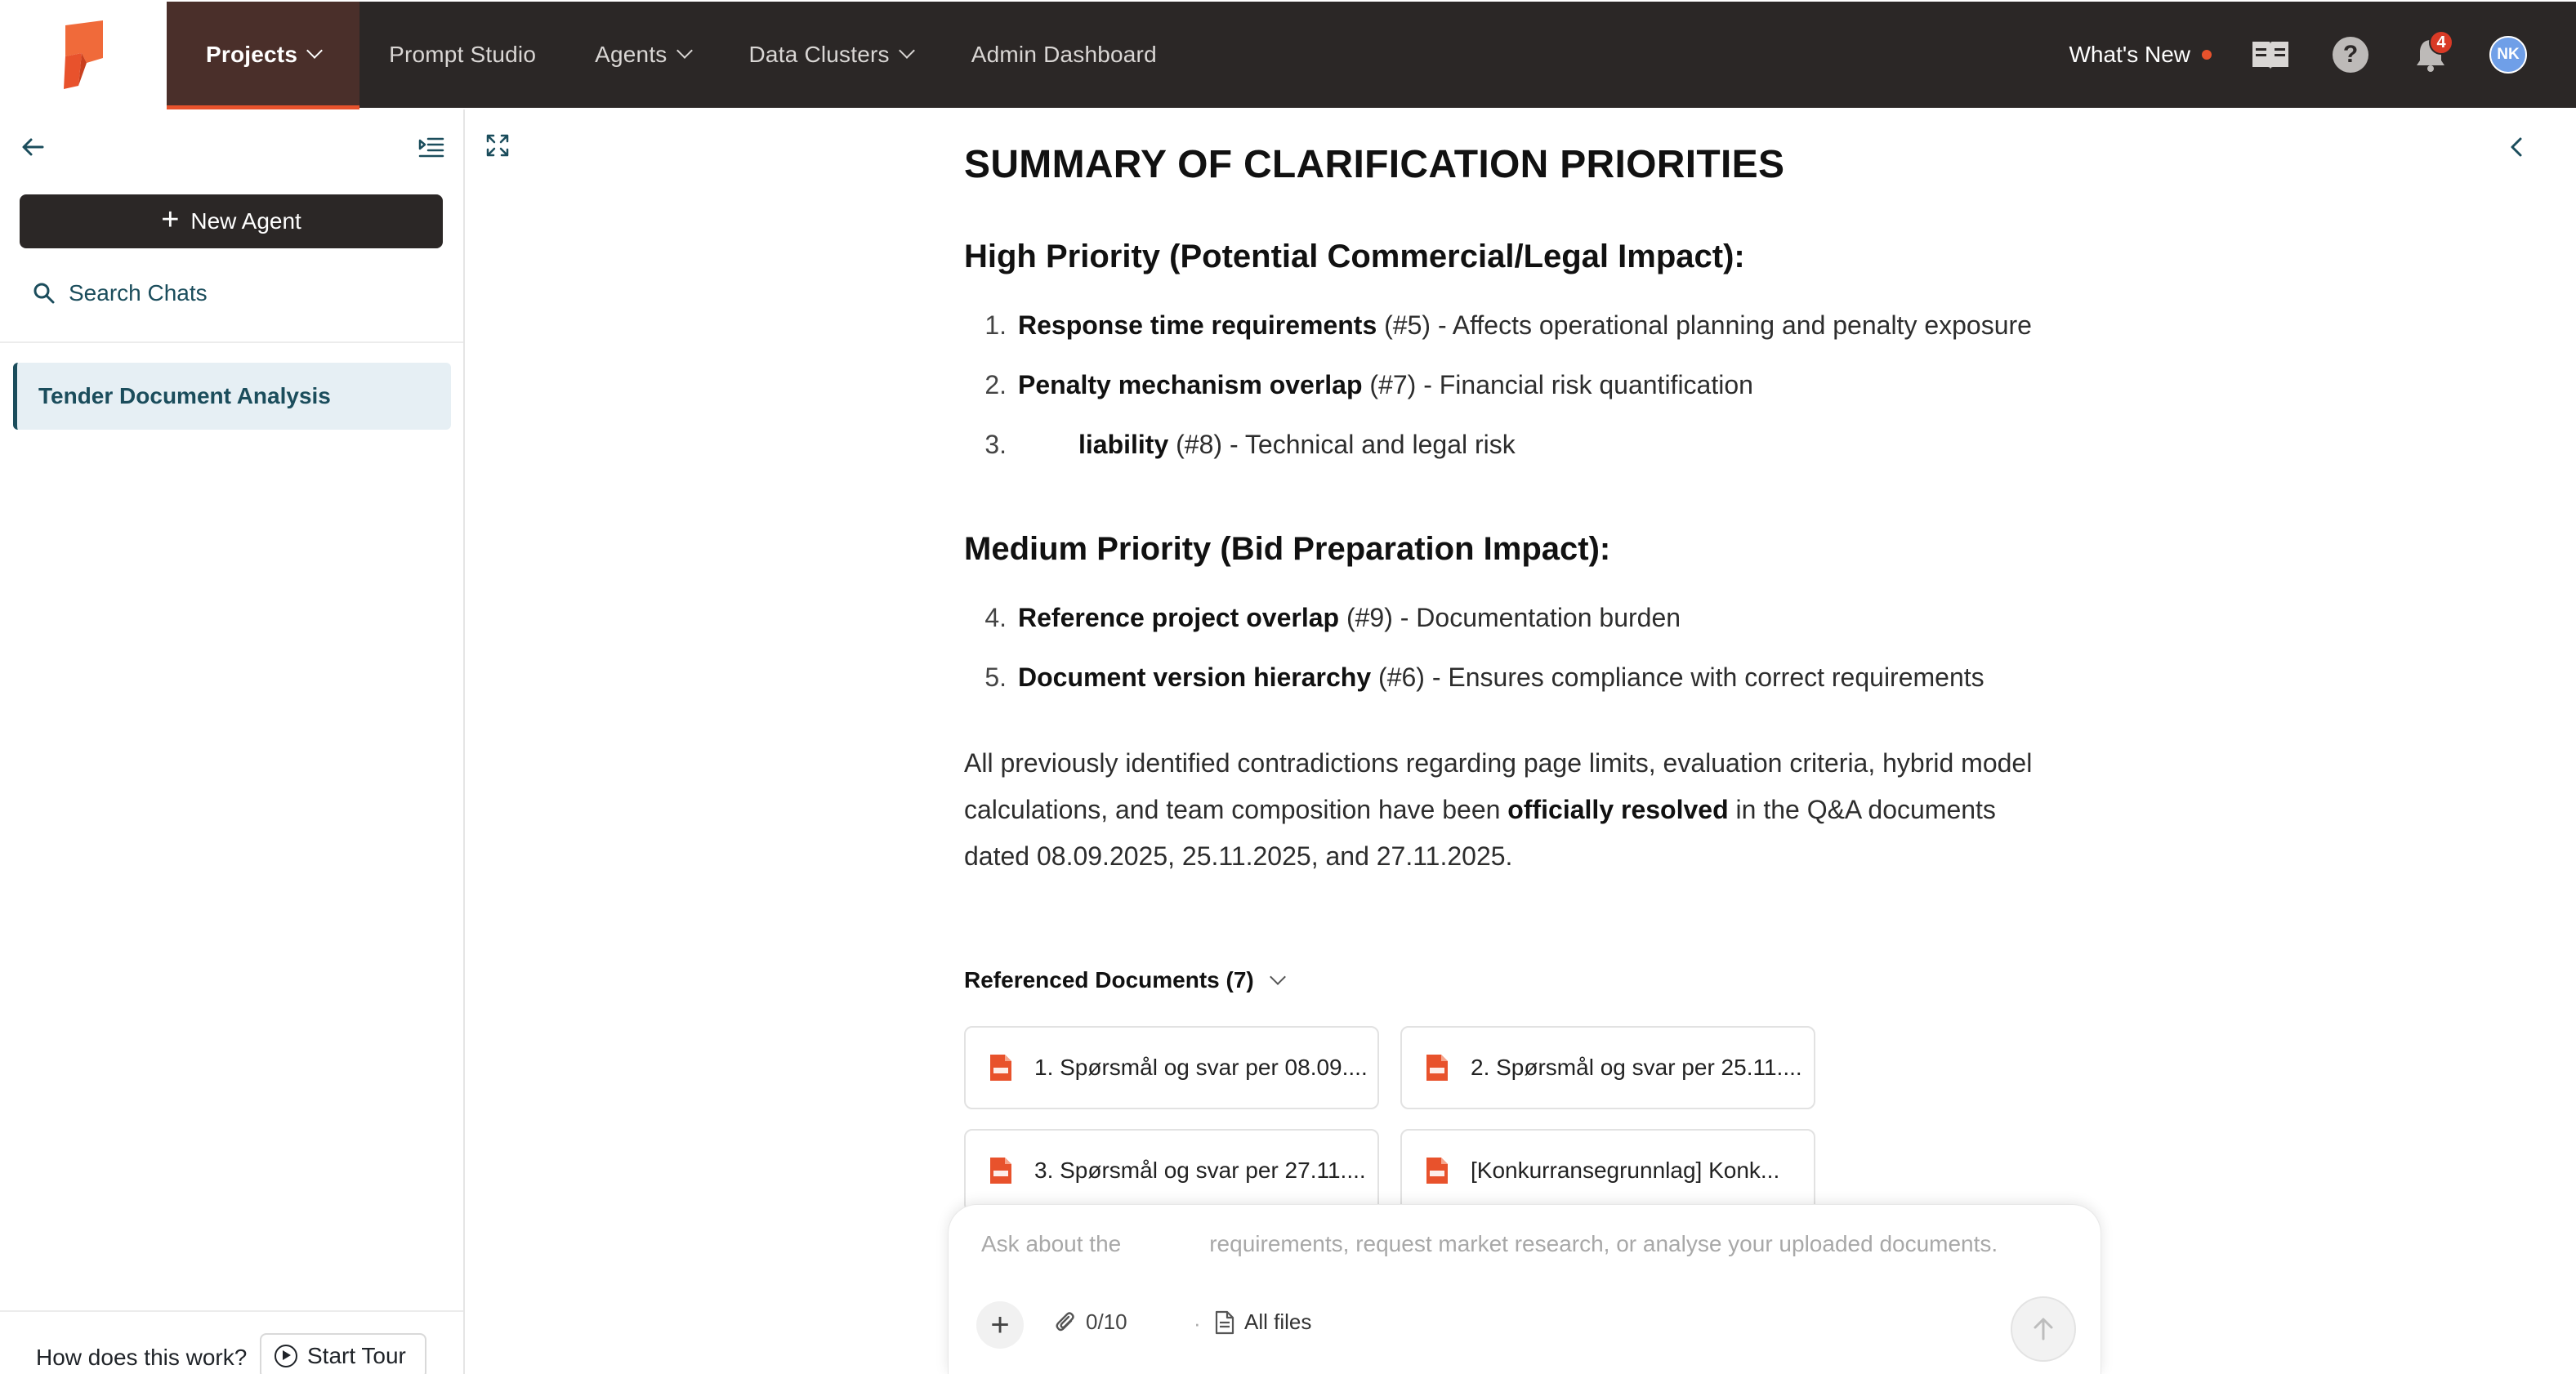 The height and width of the screenshot is (1374, 2576). Describe the element at coordinates (996, 444) in the screenshot. I see `list-number: 3.` at that location.